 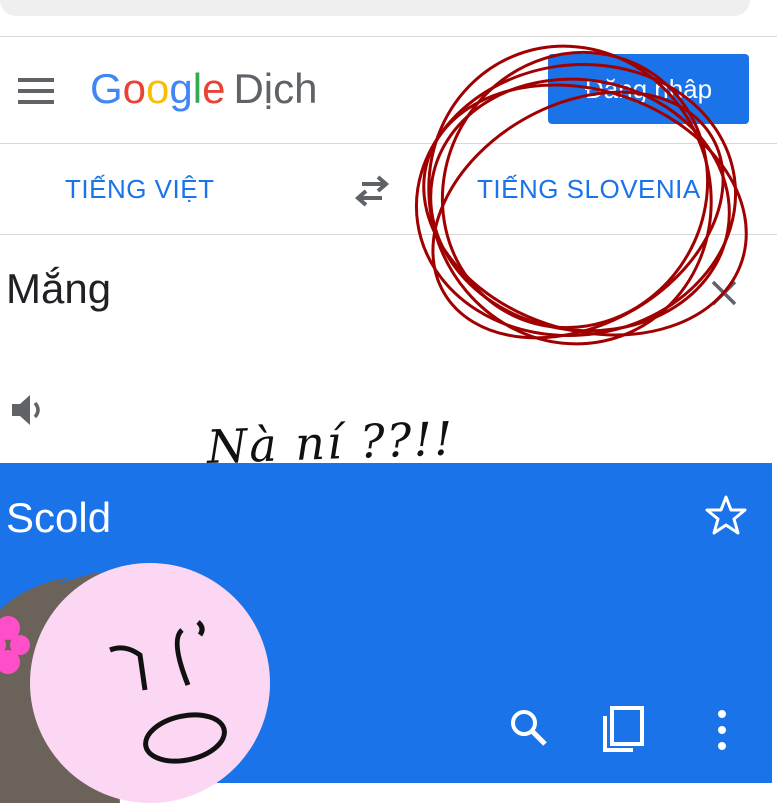 I want to click on speaker-icon, so click(x=28, y=410).